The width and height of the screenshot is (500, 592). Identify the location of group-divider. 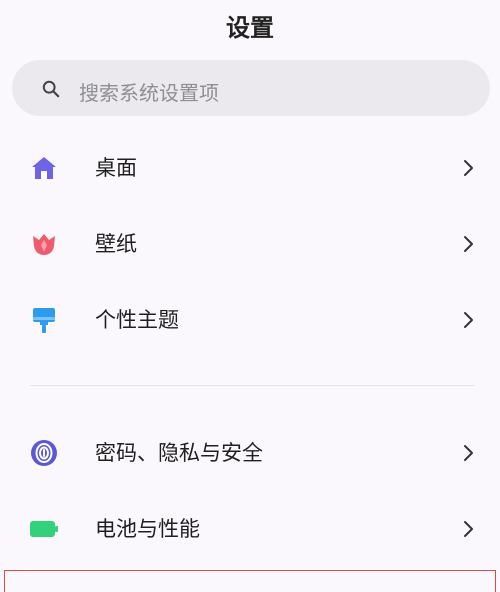
(252, 385).